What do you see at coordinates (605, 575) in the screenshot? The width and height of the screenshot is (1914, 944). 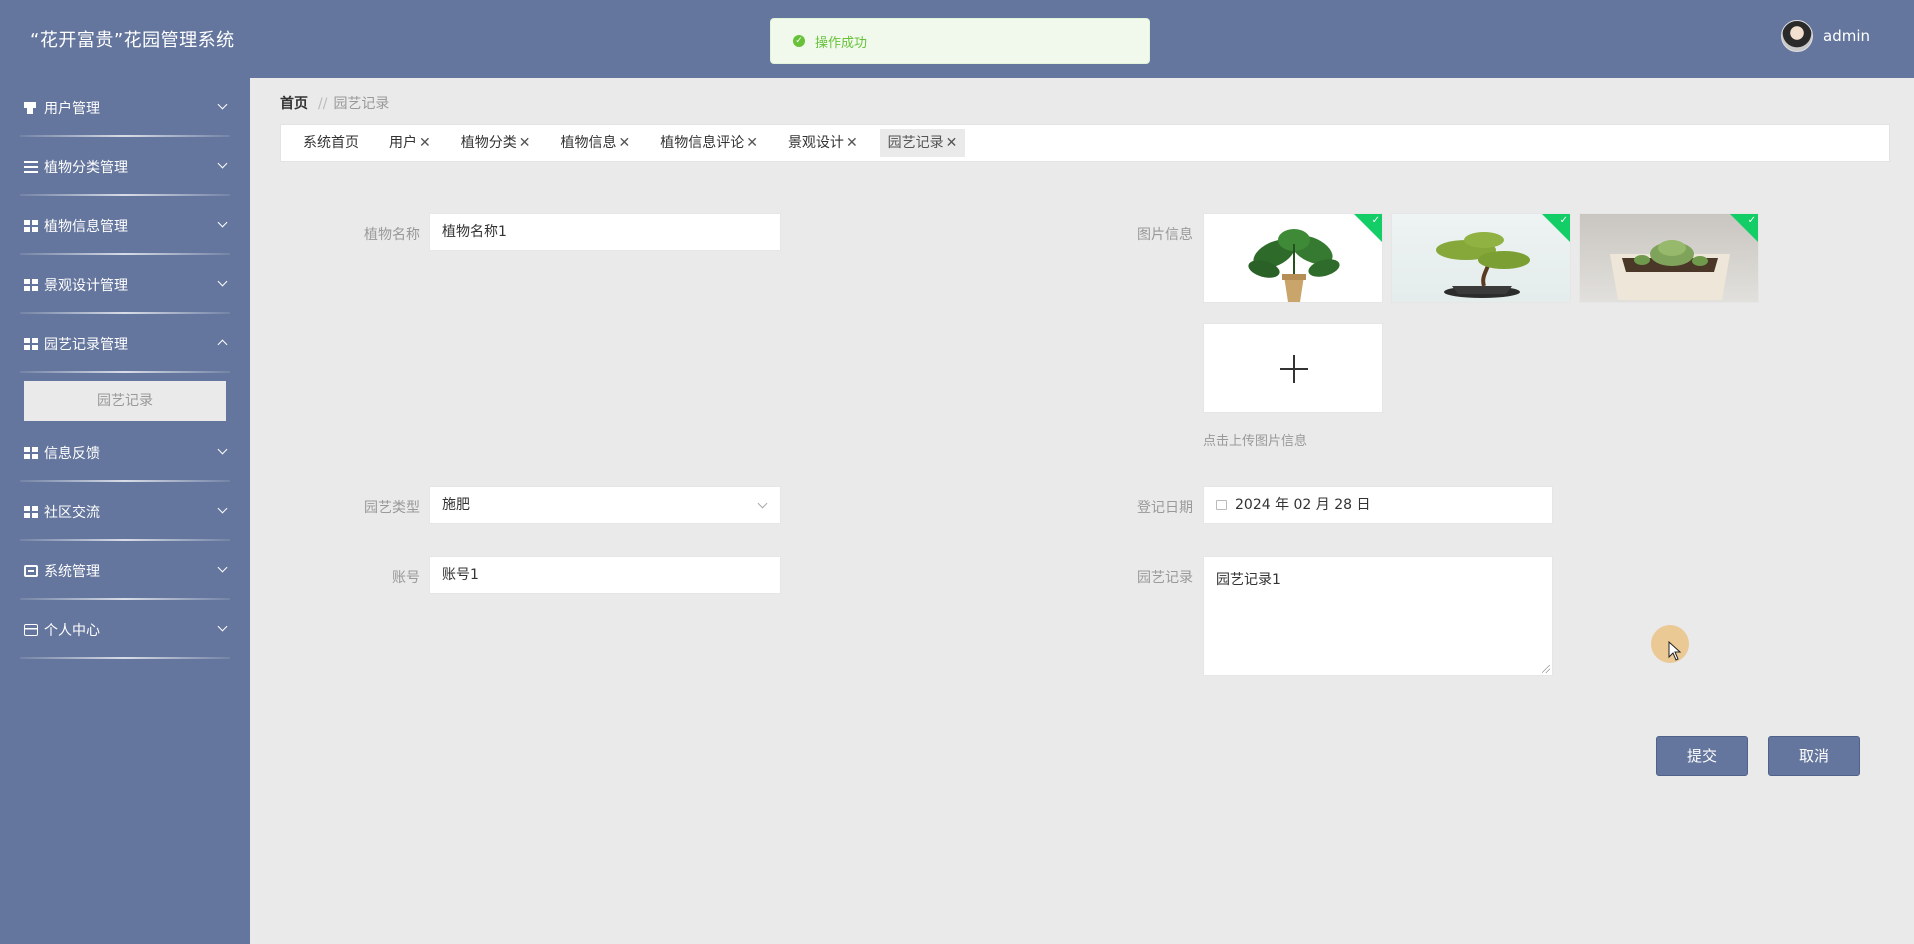 I see `account-input: 账号1` at bounding box center [605, 575].